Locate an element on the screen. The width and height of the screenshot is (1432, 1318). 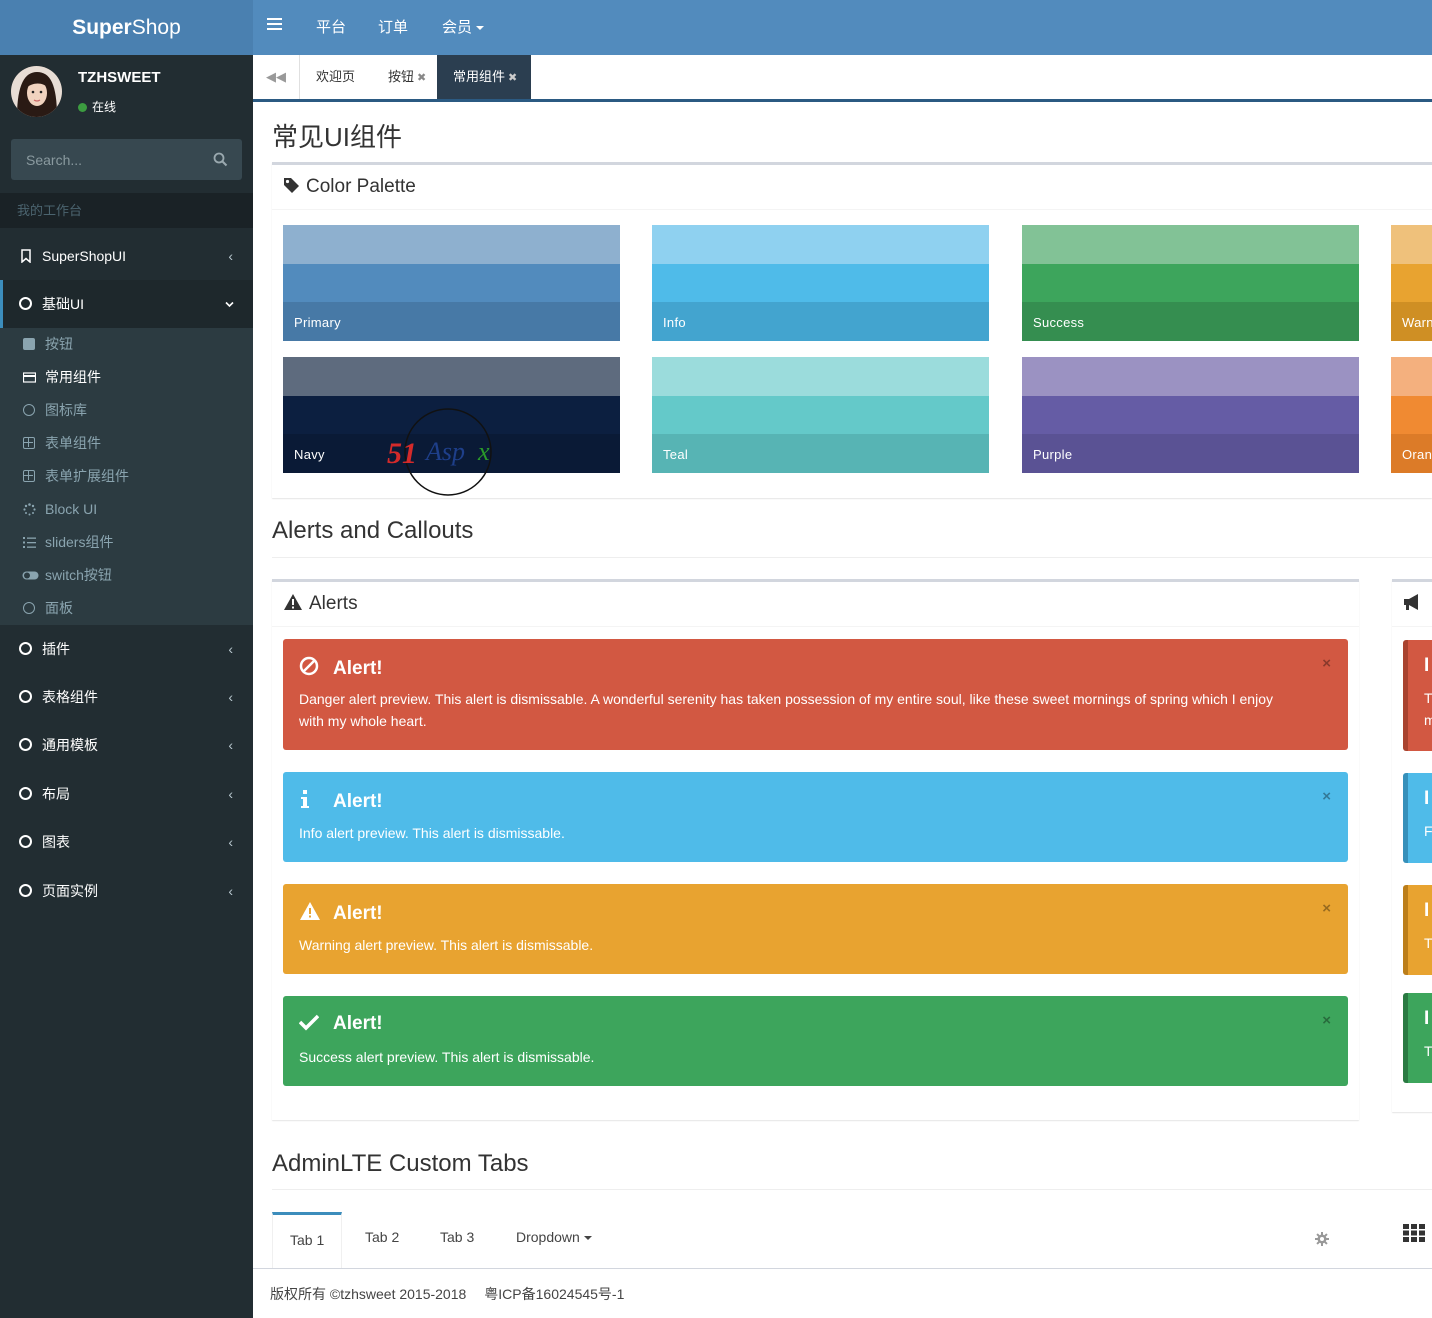
sidebar-subitem-label: 面板 is located at coordinates (59, 608).